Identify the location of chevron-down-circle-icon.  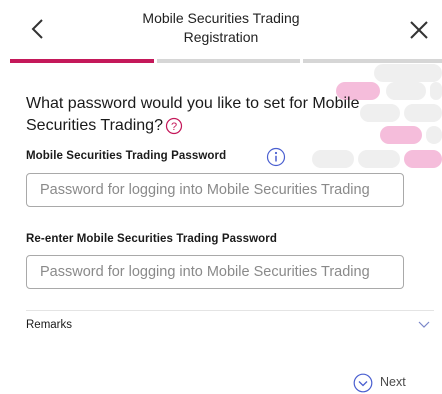
(363, 383).